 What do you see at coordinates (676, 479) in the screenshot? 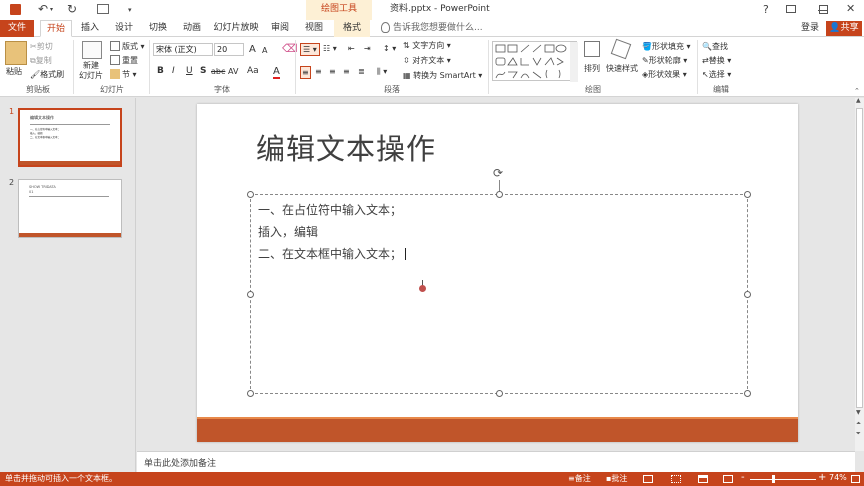
I see `slide-sorter-icon` at bounding box center [676, 479].